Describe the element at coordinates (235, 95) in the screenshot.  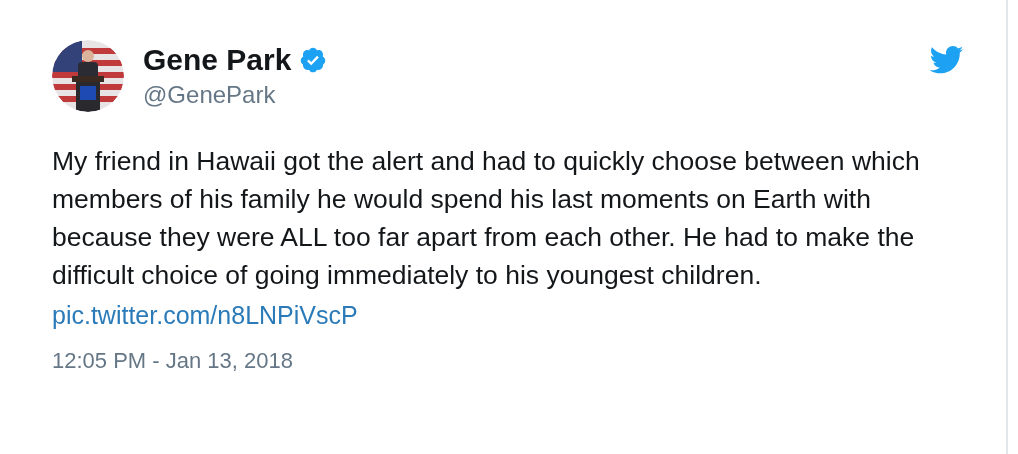
I see `author-handle: @GenePark` at that location.